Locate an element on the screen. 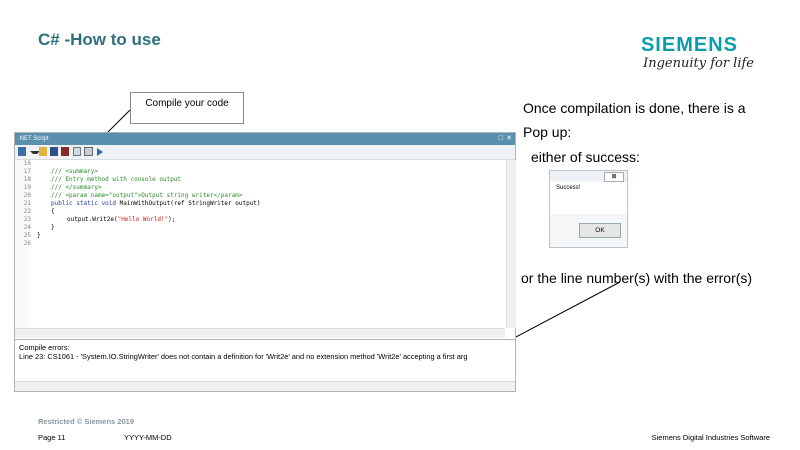 This screenshot has height=450, width=800. footer-page: Page 11 is located at coordinates (52, 437).